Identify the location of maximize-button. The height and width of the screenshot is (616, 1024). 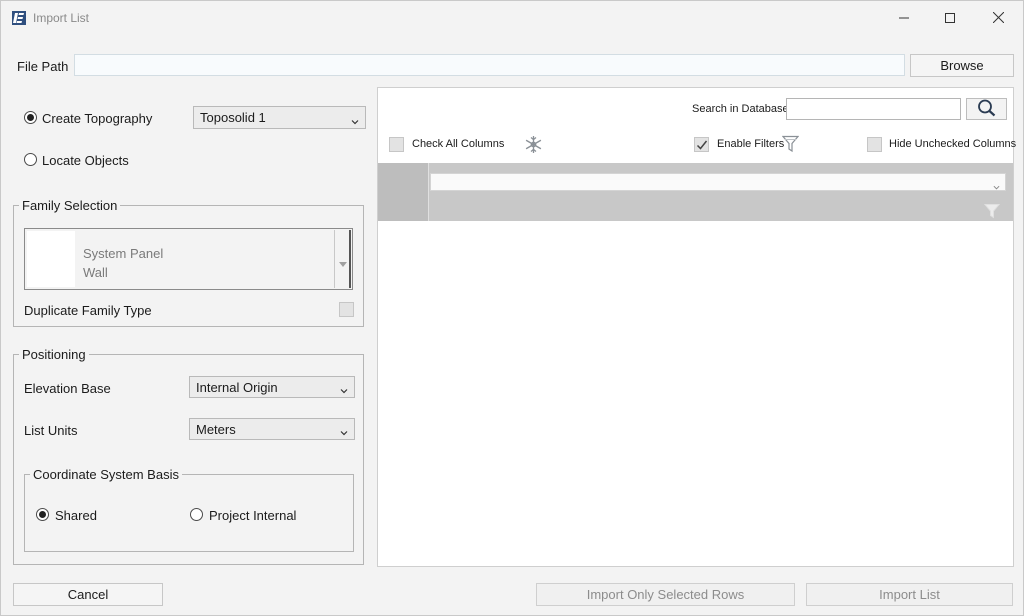
(950, 18).